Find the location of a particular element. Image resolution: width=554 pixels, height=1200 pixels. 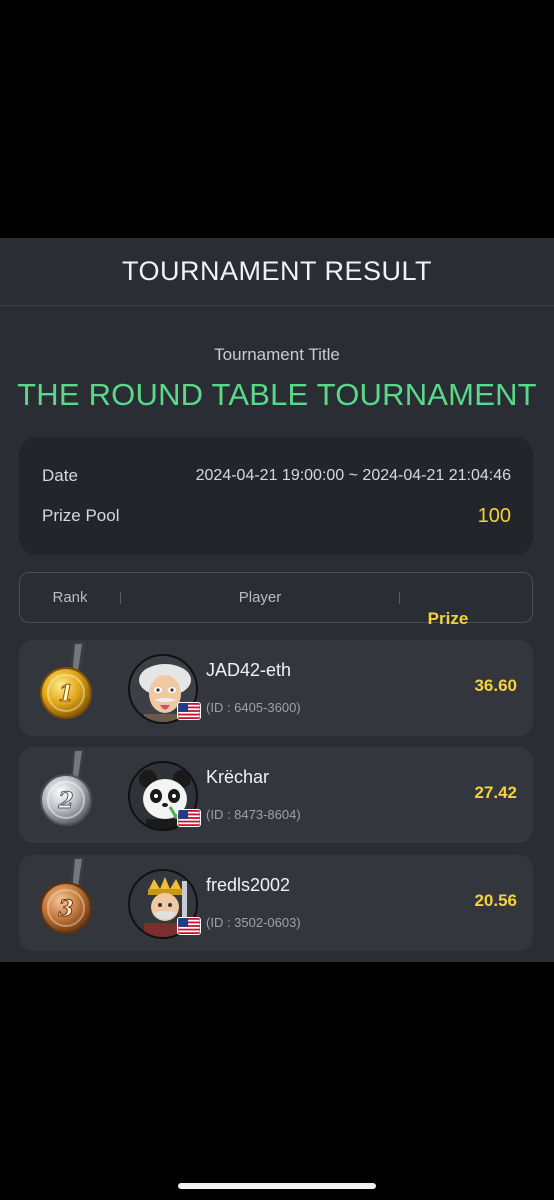

table-row: 3 fredls2002 (ID: 3502-0603) 20.56 is located at coordinates (276, 903).